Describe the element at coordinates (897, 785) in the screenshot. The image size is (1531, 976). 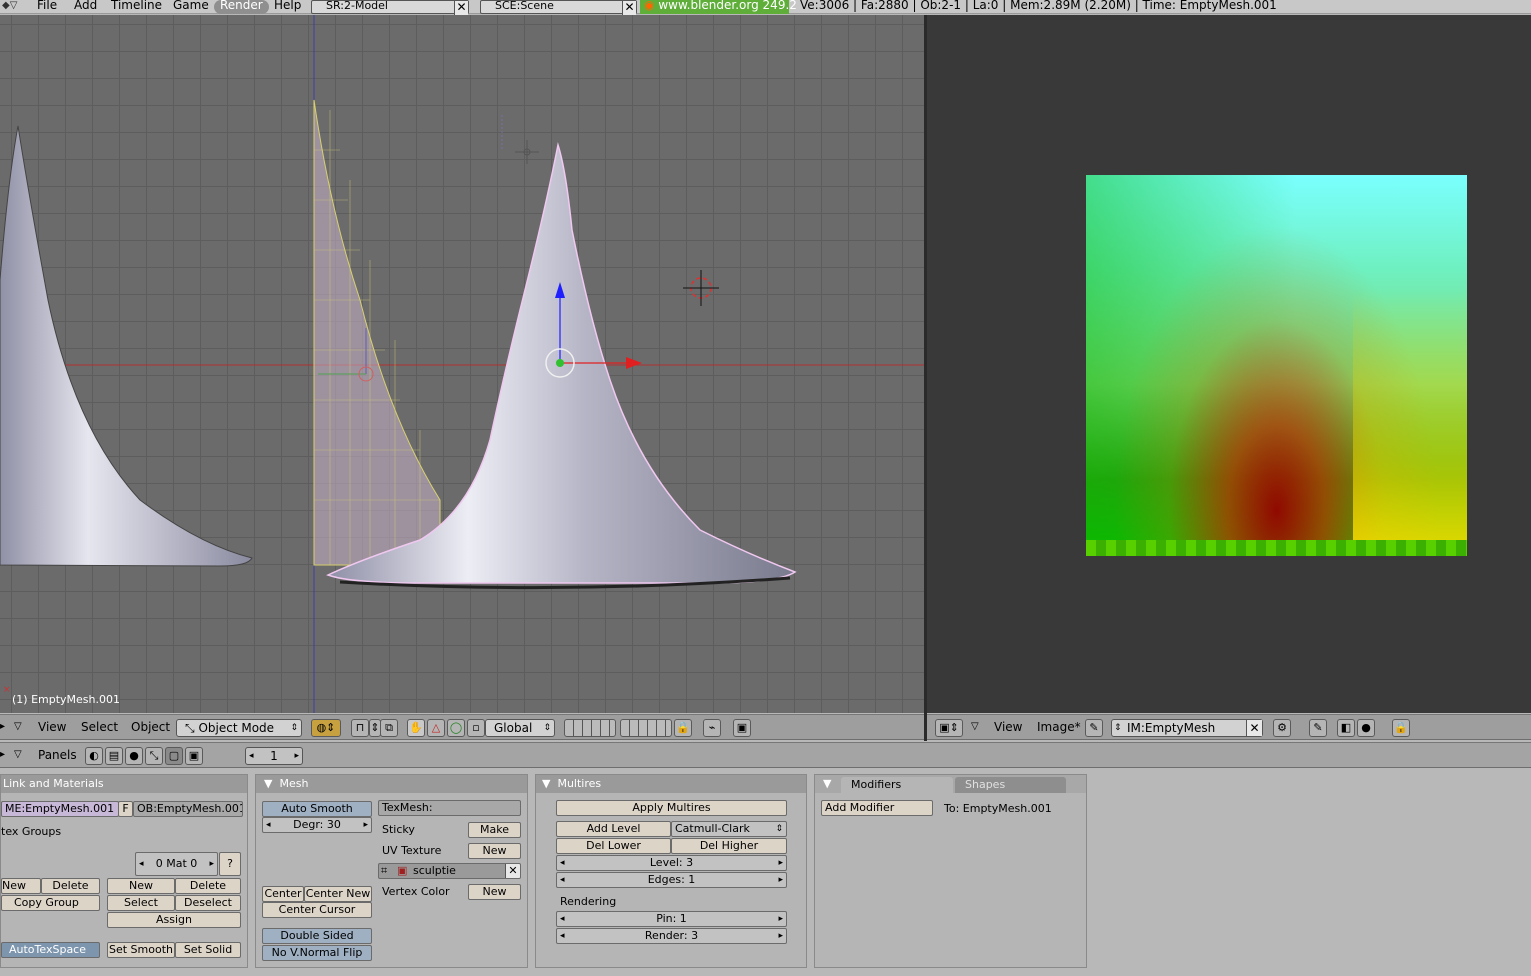
I see `tab-modifiers: Modifiers` at that location.